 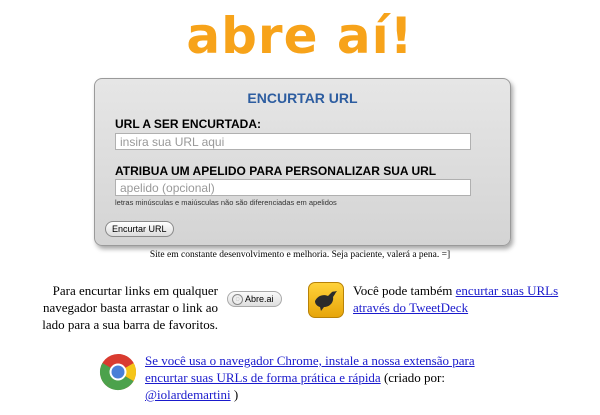 What do you see at coordinates (188, 394) in the screenshot?
I see `author-link: @iolardemartini` at bounding box center [188, 394].